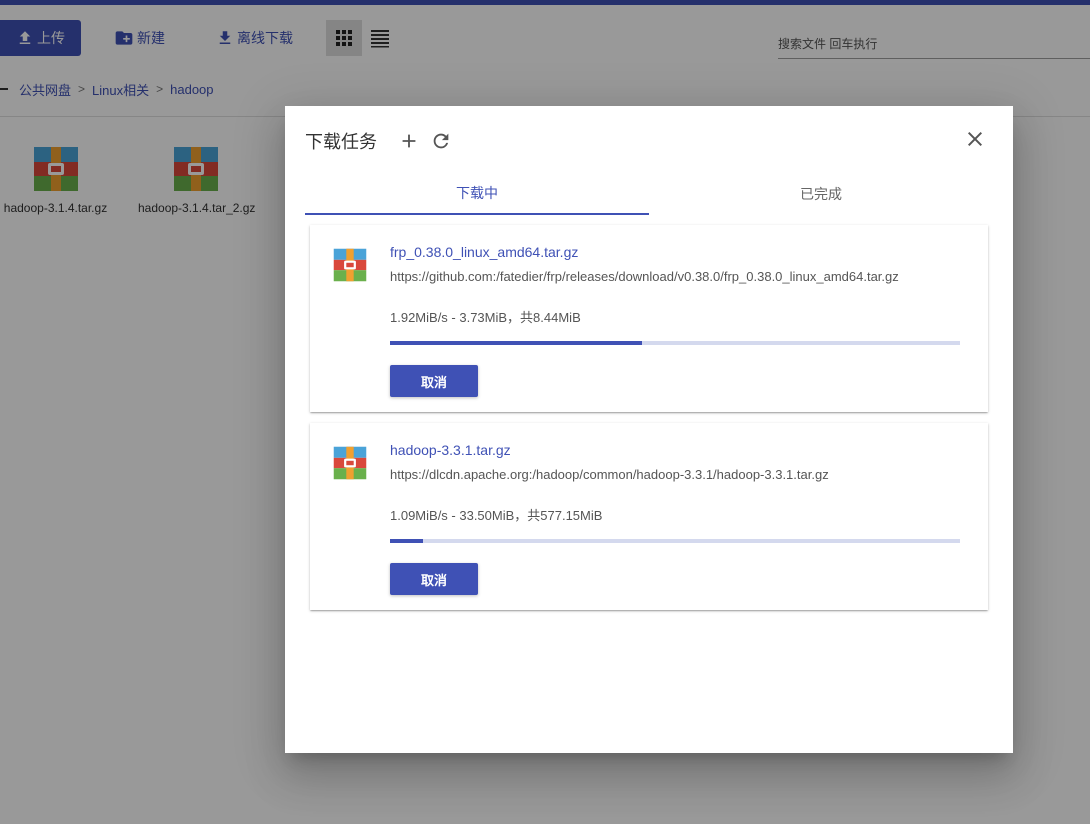 This screenshot has width=1090, height=824. What do you see at coordinates (441, 141) in the screenshot?
I see `refresh-icon` at bounding box center [441, 141].